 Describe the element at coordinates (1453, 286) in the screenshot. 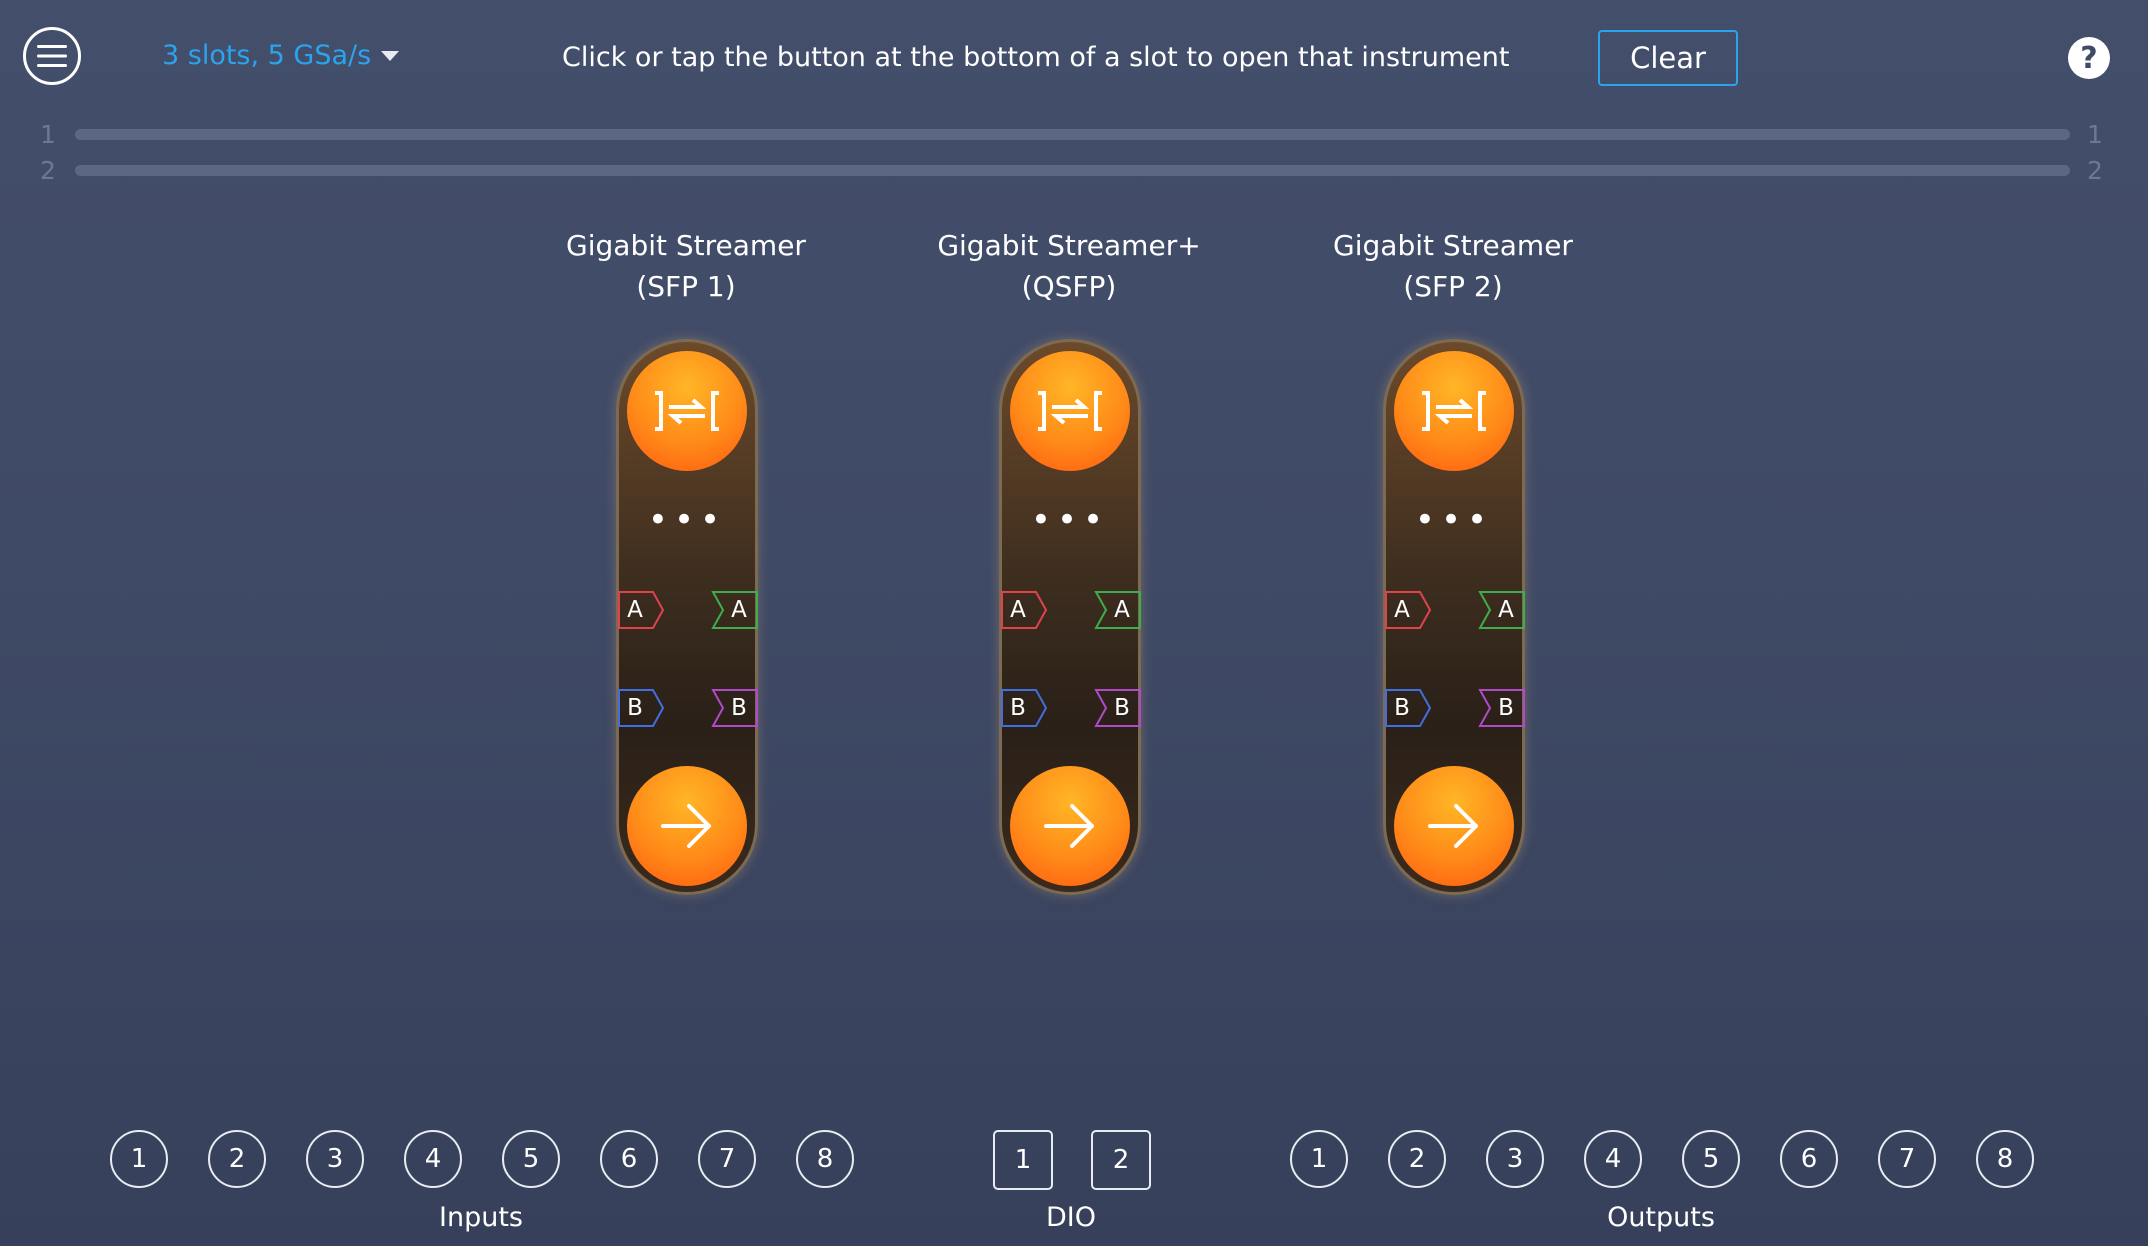

I see `slot-title-line2: (SFP 2)` at that location.